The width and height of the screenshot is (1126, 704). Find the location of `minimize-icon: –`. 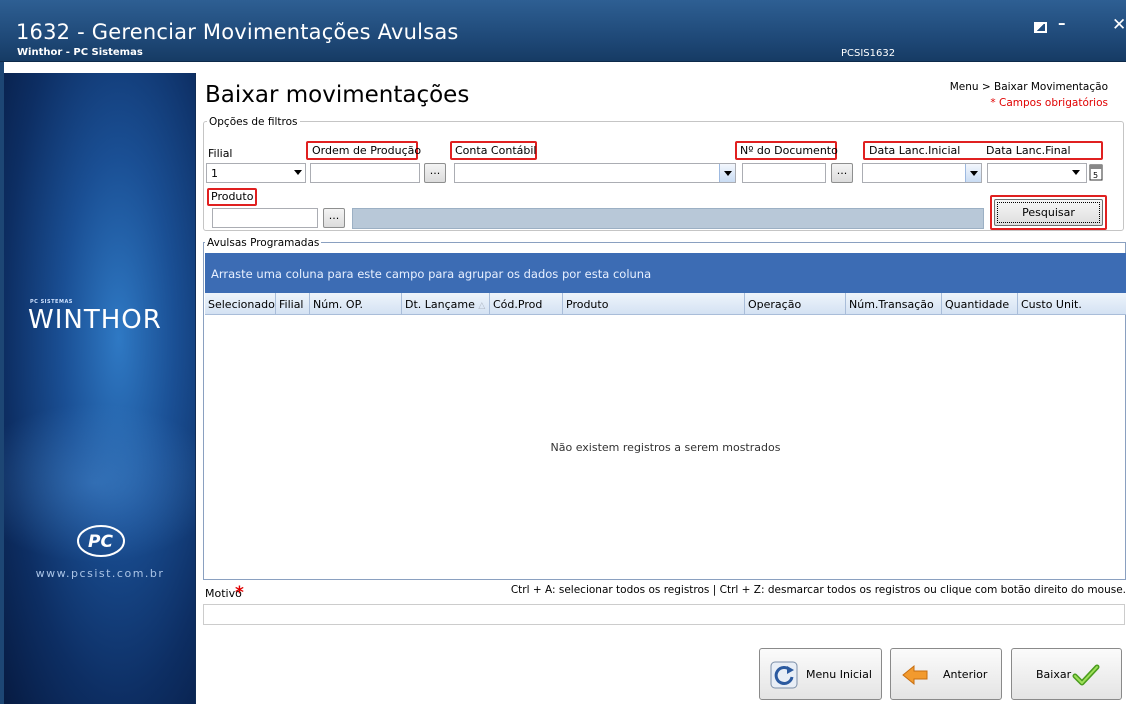

minimize-icon: – is located at coordinates (1062, 23).